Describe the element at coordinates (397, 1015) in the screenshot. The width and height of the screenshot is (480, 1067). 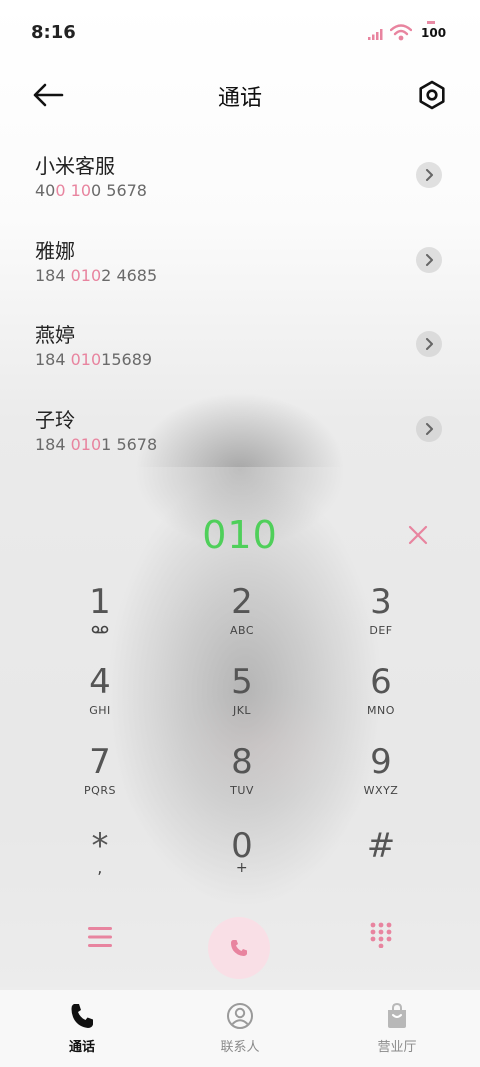
I see `shopping-bag-icon` at that location.